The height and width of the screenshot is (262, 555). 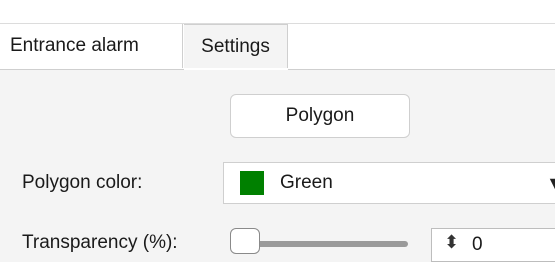 I want to click on tab-settings-label: Settings, so click(x=235, y=46).